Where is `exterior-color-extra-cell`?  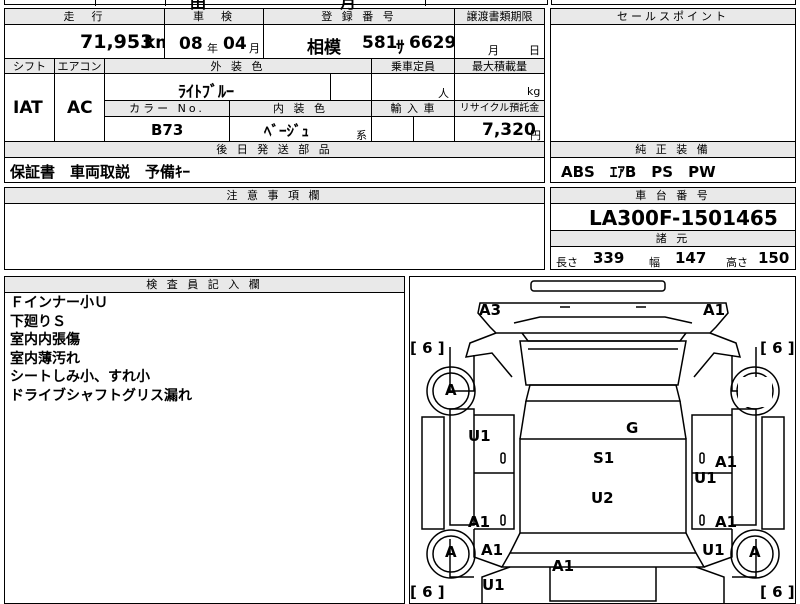 exterior-color-extra-cell is located at coordinates (351, 87).